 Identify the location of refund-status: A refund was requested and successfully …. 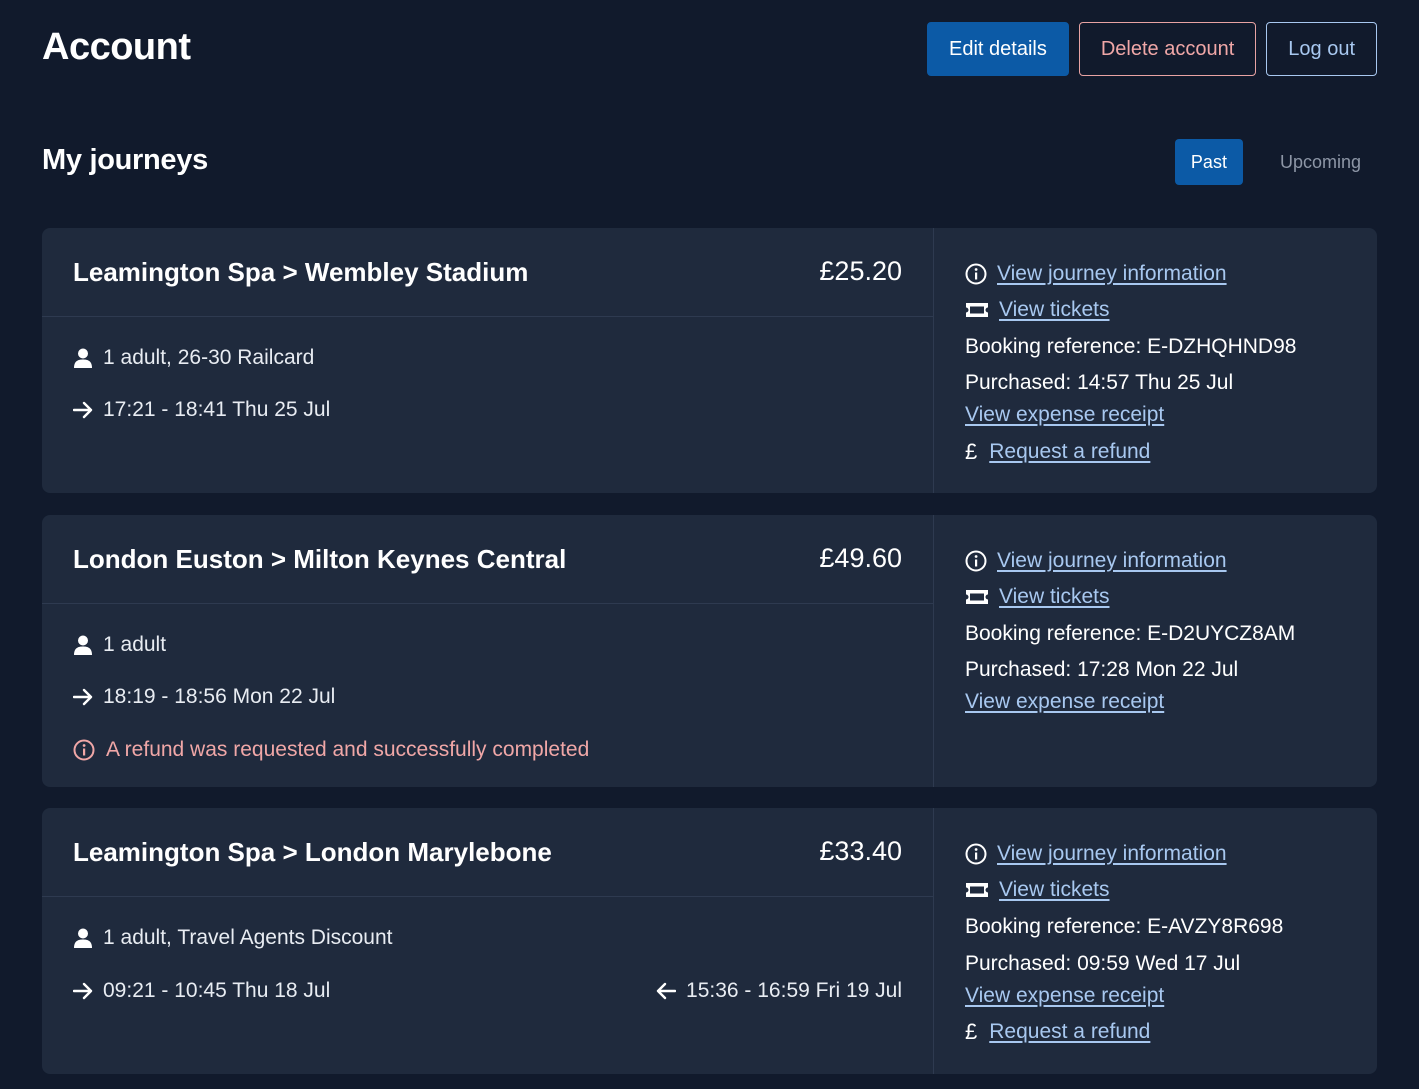
(331, 750).